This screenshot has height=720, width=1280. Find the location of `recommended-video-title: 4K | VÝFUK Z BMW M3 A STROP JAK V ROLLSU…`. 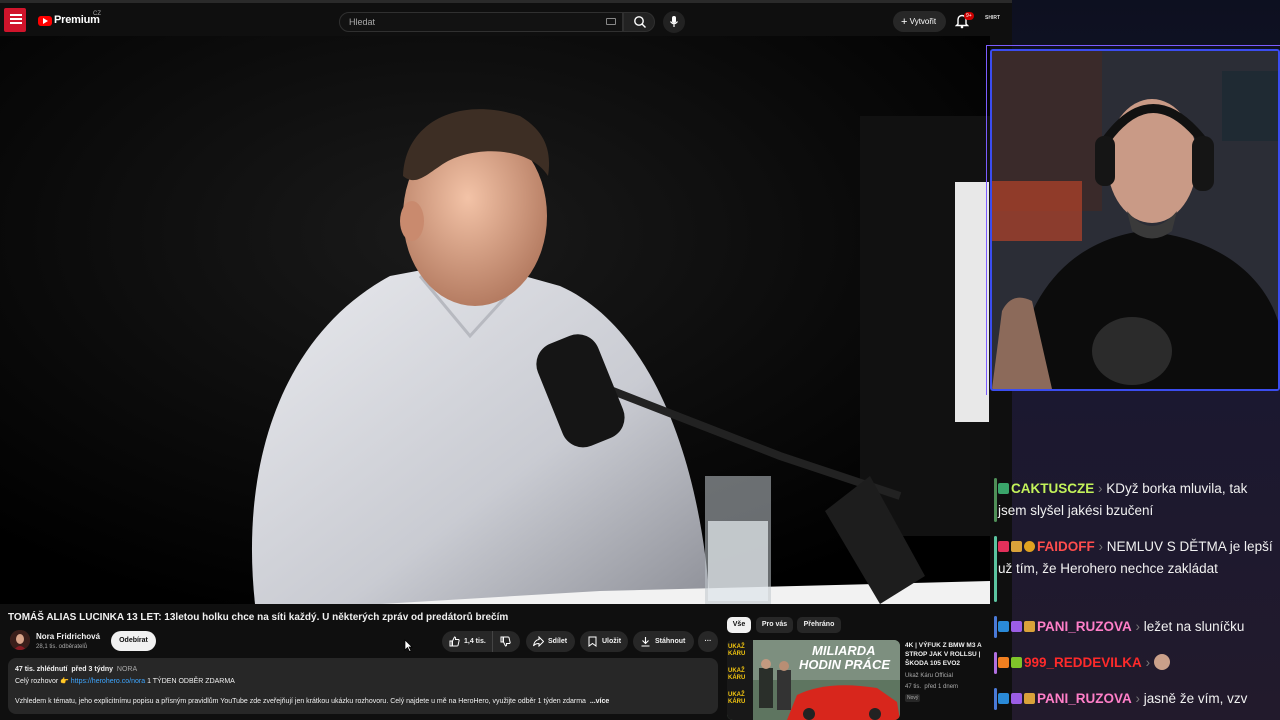

recommended-video-title: 4K | VÝFUK Z BMW M3 A STROP JAK V ROLLSU… is located at coordinates (947, 654).